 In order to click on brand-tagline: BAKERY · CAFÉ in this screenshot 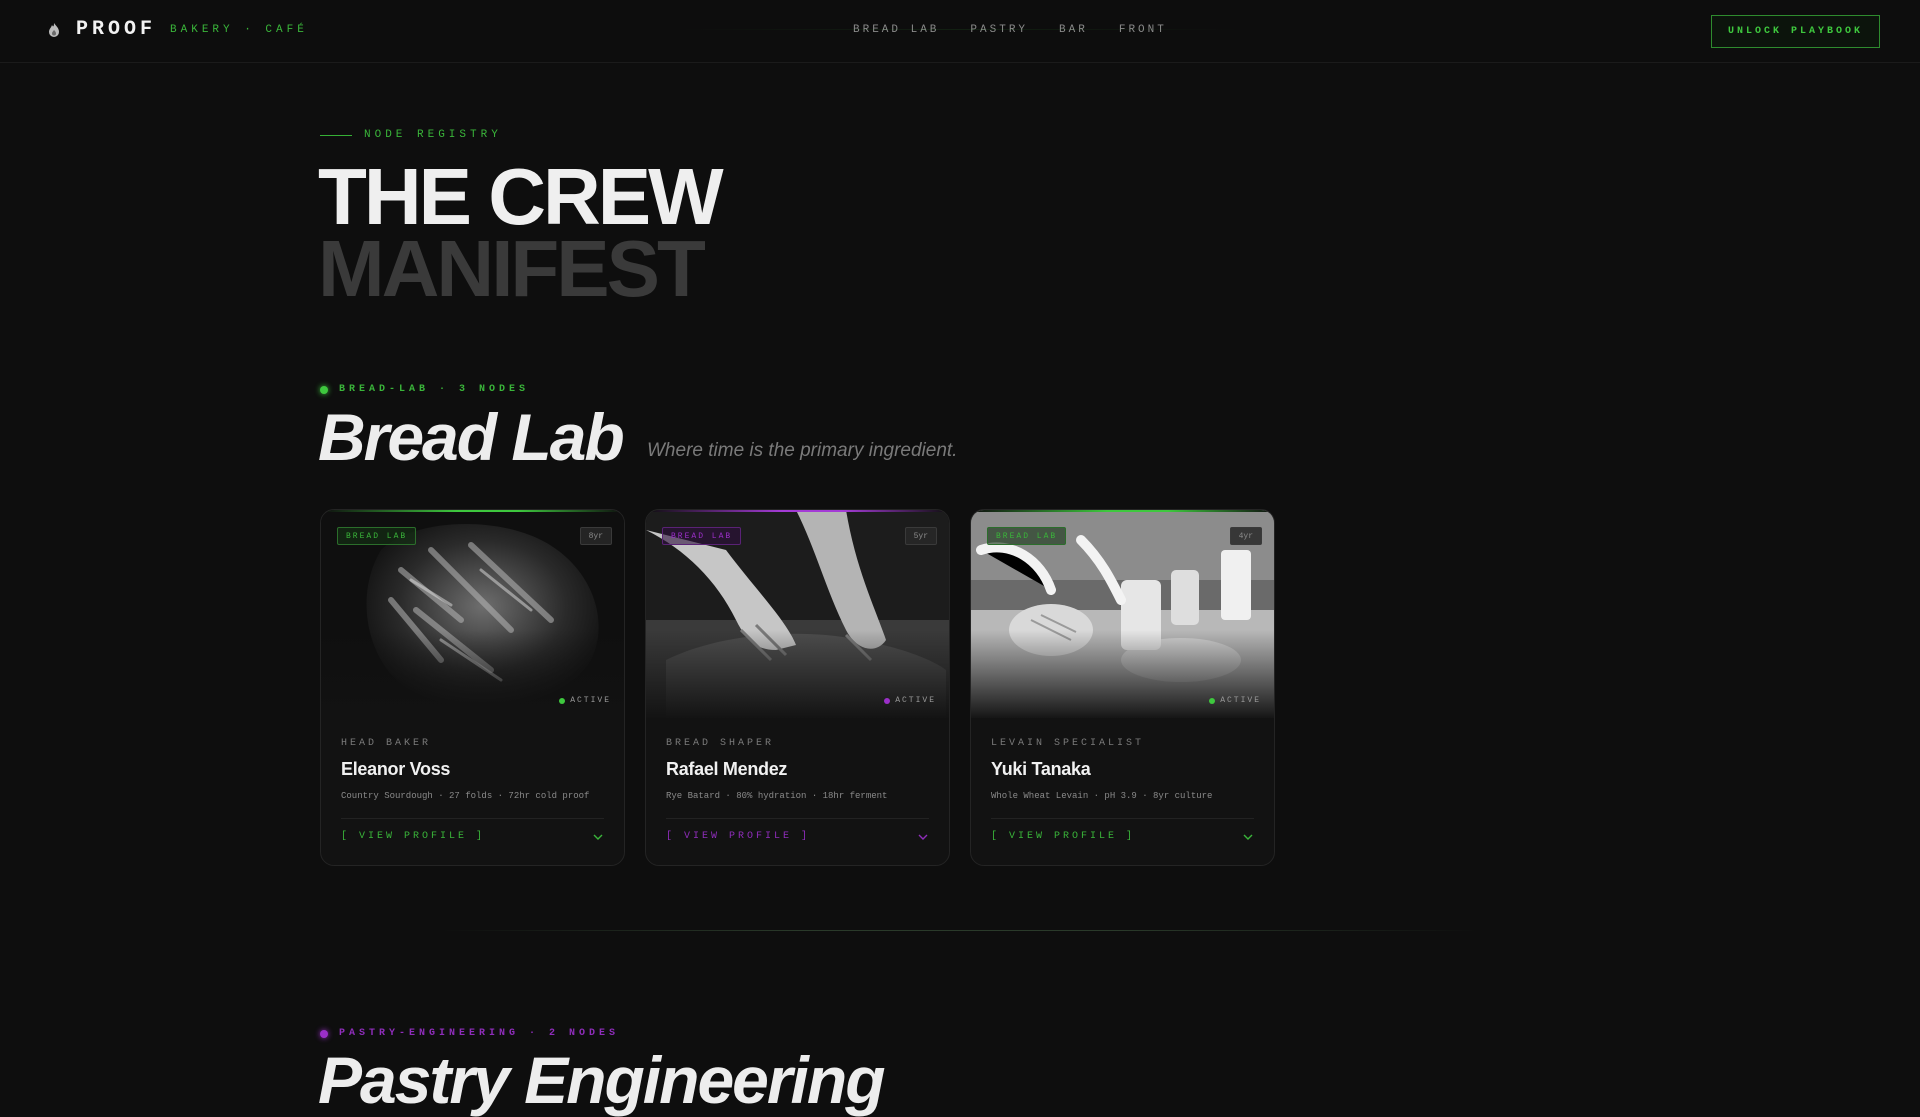, I will do `click(239, 29)`.